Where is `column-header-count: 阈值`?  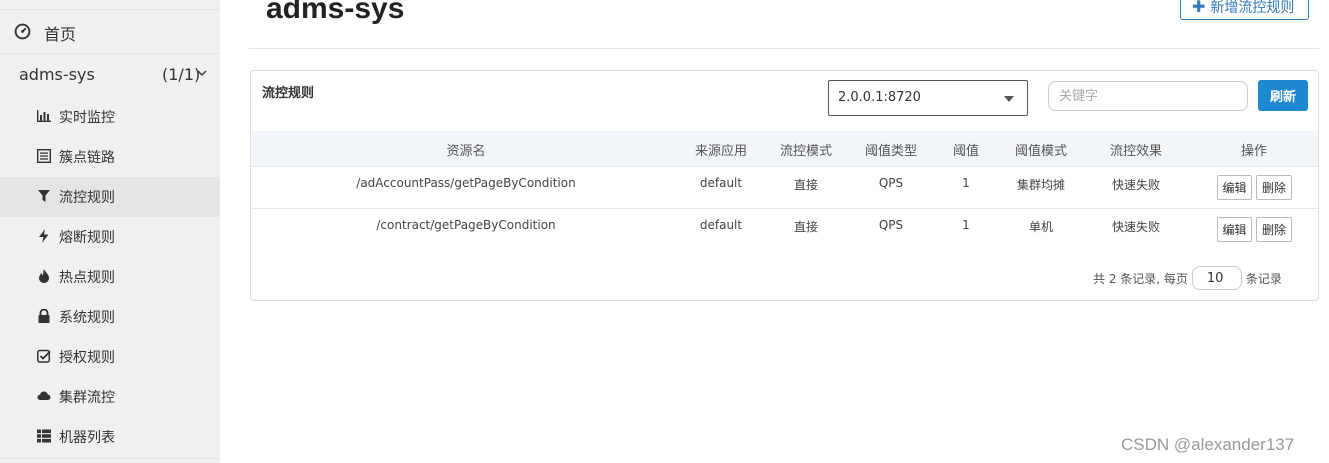
column-header-count: 阈值 is located at coordinates (965, 151).